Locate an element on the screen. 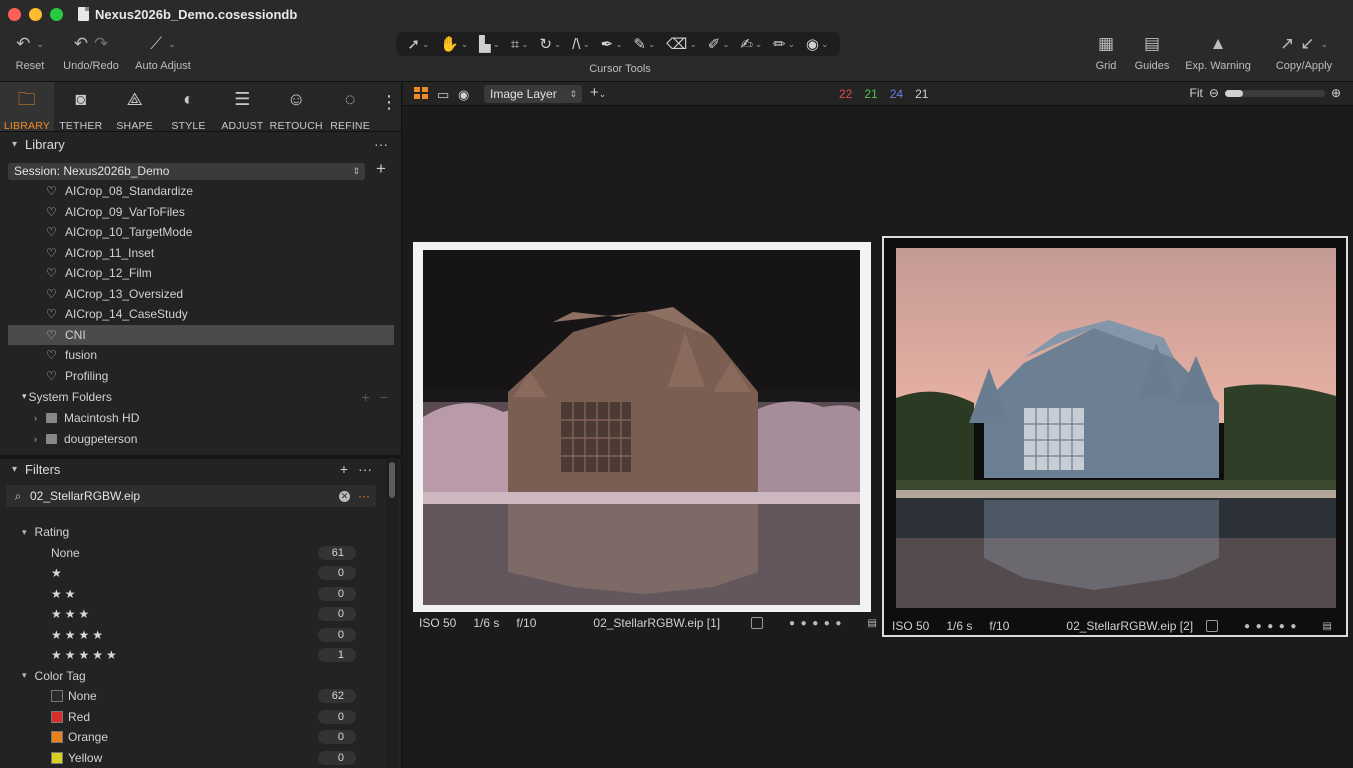 This screenshot has width=1353, height=768. color-tag-header: ▾ Color Tag is located at coordinates (190, 676).